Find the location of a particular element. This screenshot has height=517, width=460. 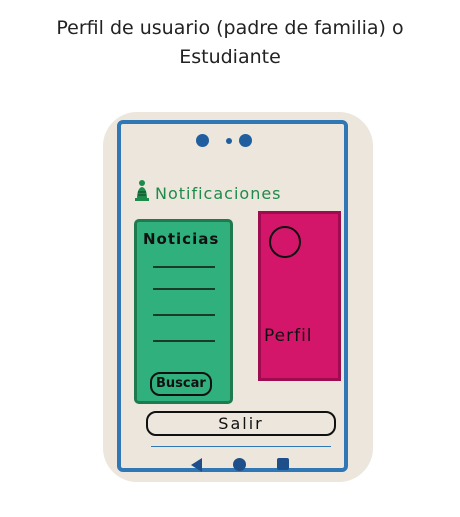

news-panel: Noticias Buscar is located at coordinates (183, 311).